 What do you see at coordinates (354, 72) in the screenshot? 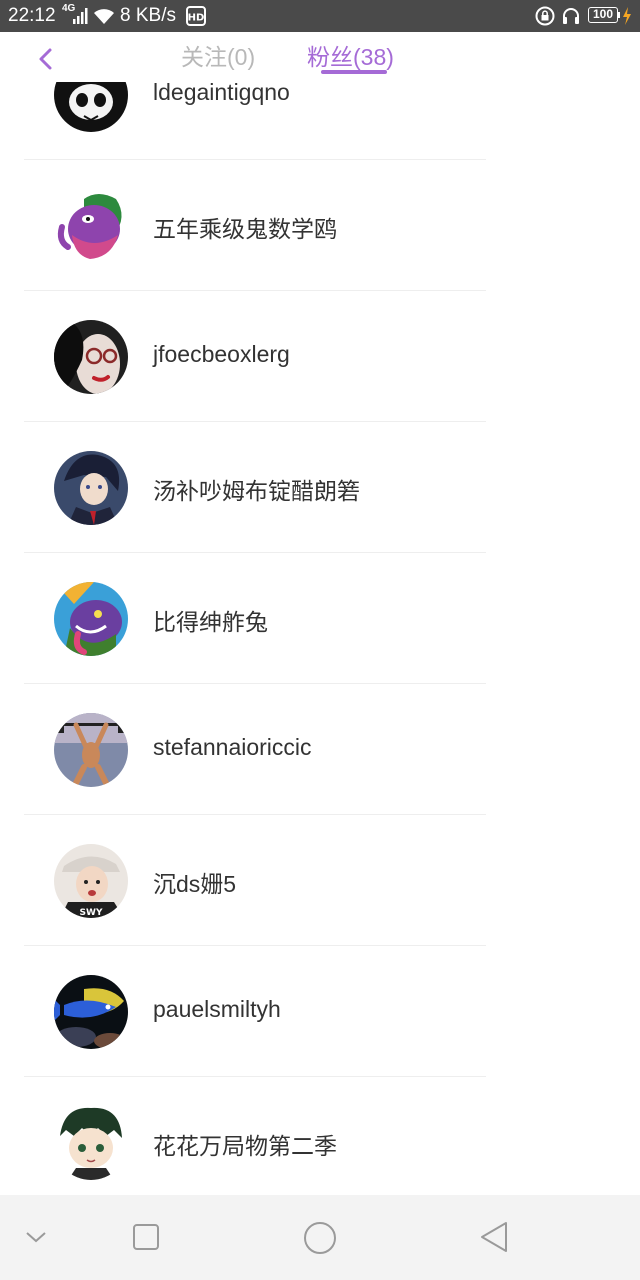
I see `active-tab-indicator` at bounding box center [354, 72].